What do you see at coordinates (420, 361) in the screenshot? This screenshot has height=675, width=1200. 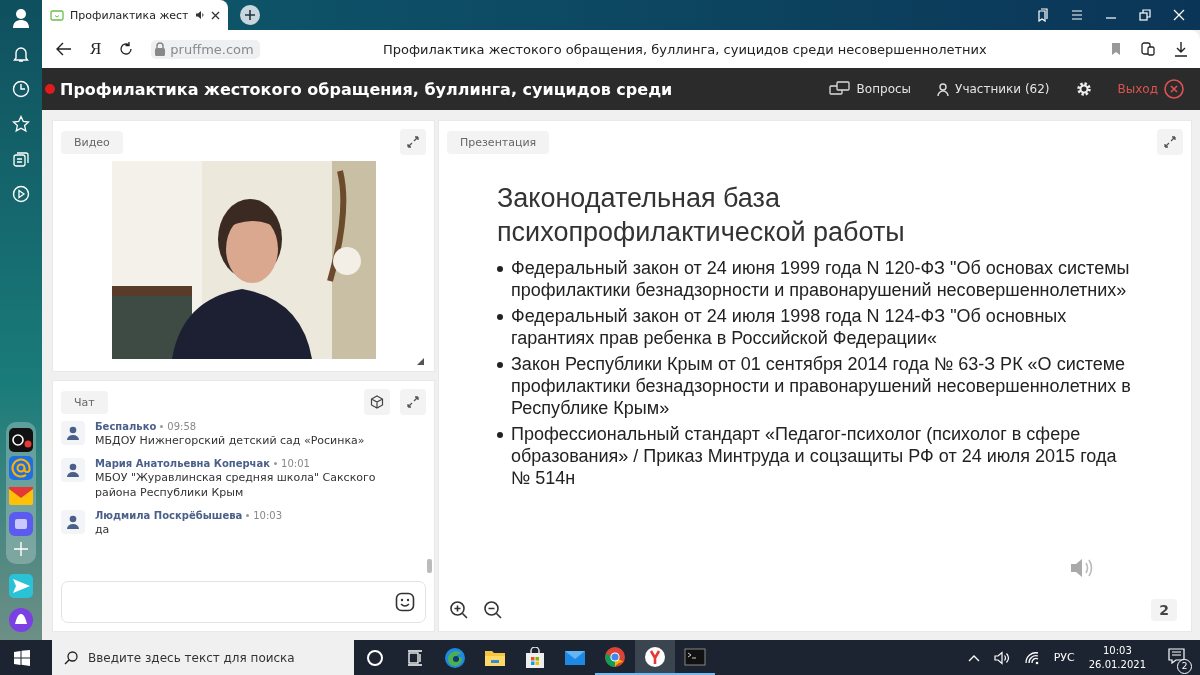 I see `resize-handle-icon` at bounding box center [420, 361].